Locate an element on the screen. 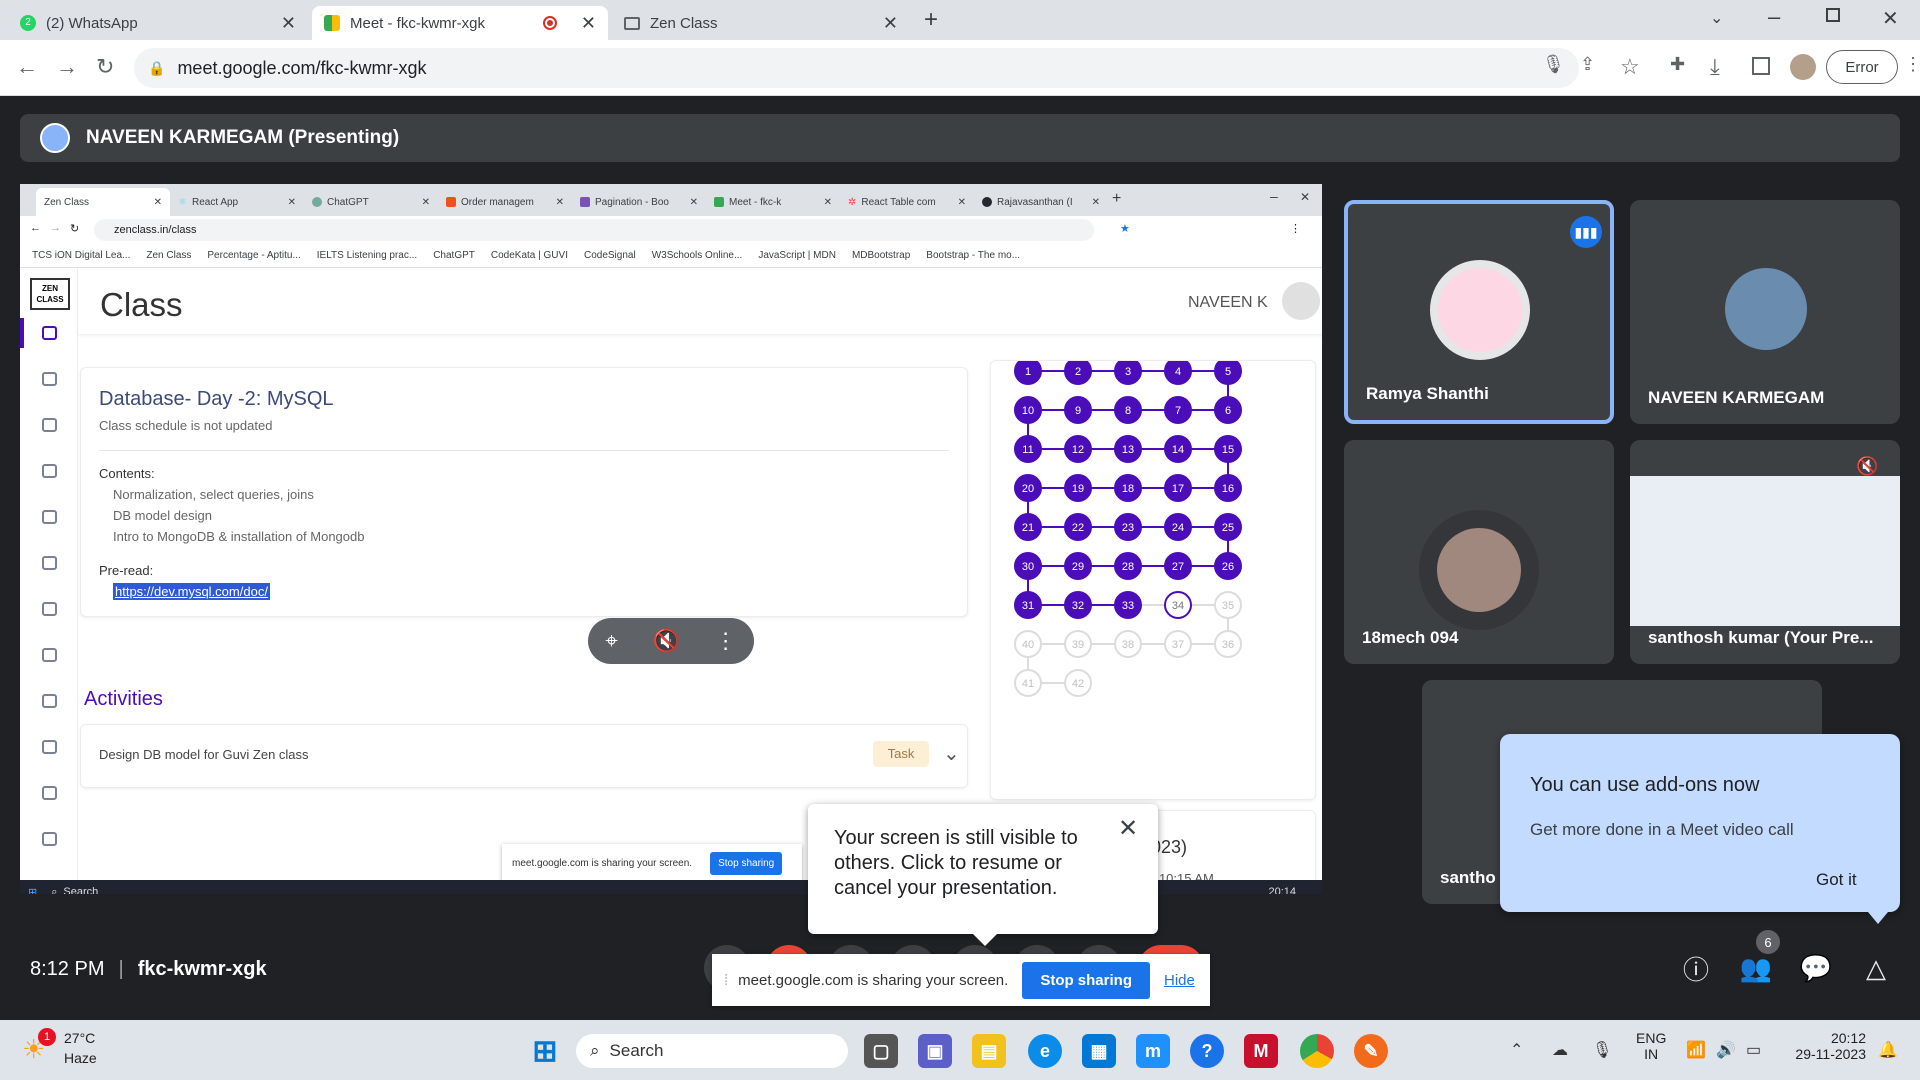 The height and width of the screenshot is (1080, 1920). tab-whatsapp: 2 (2) WhatsApp ✕ is located at coordinates (158, 23).